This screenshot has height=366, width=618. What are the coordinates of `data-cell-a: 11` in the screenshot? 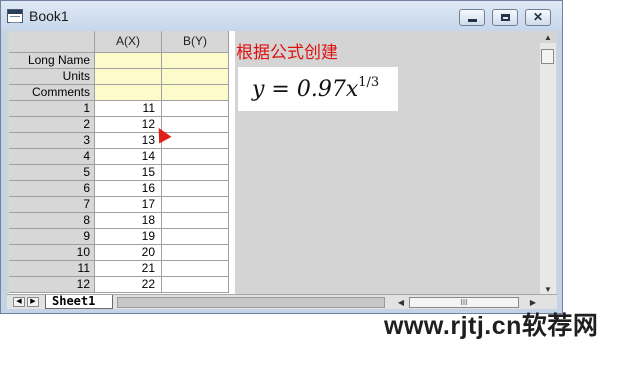 It's located at (128, 109).